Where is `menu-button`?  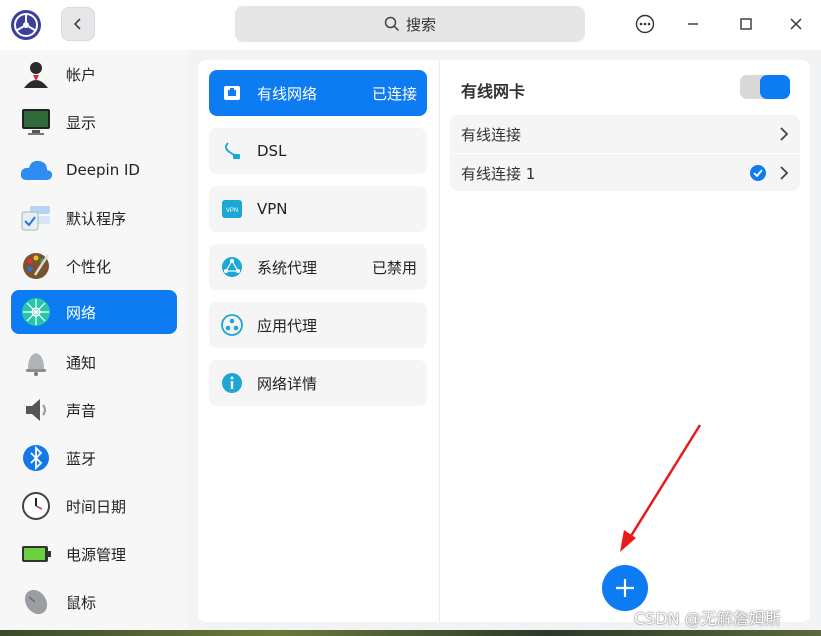
menu-button is located at coordinates (645, 24).